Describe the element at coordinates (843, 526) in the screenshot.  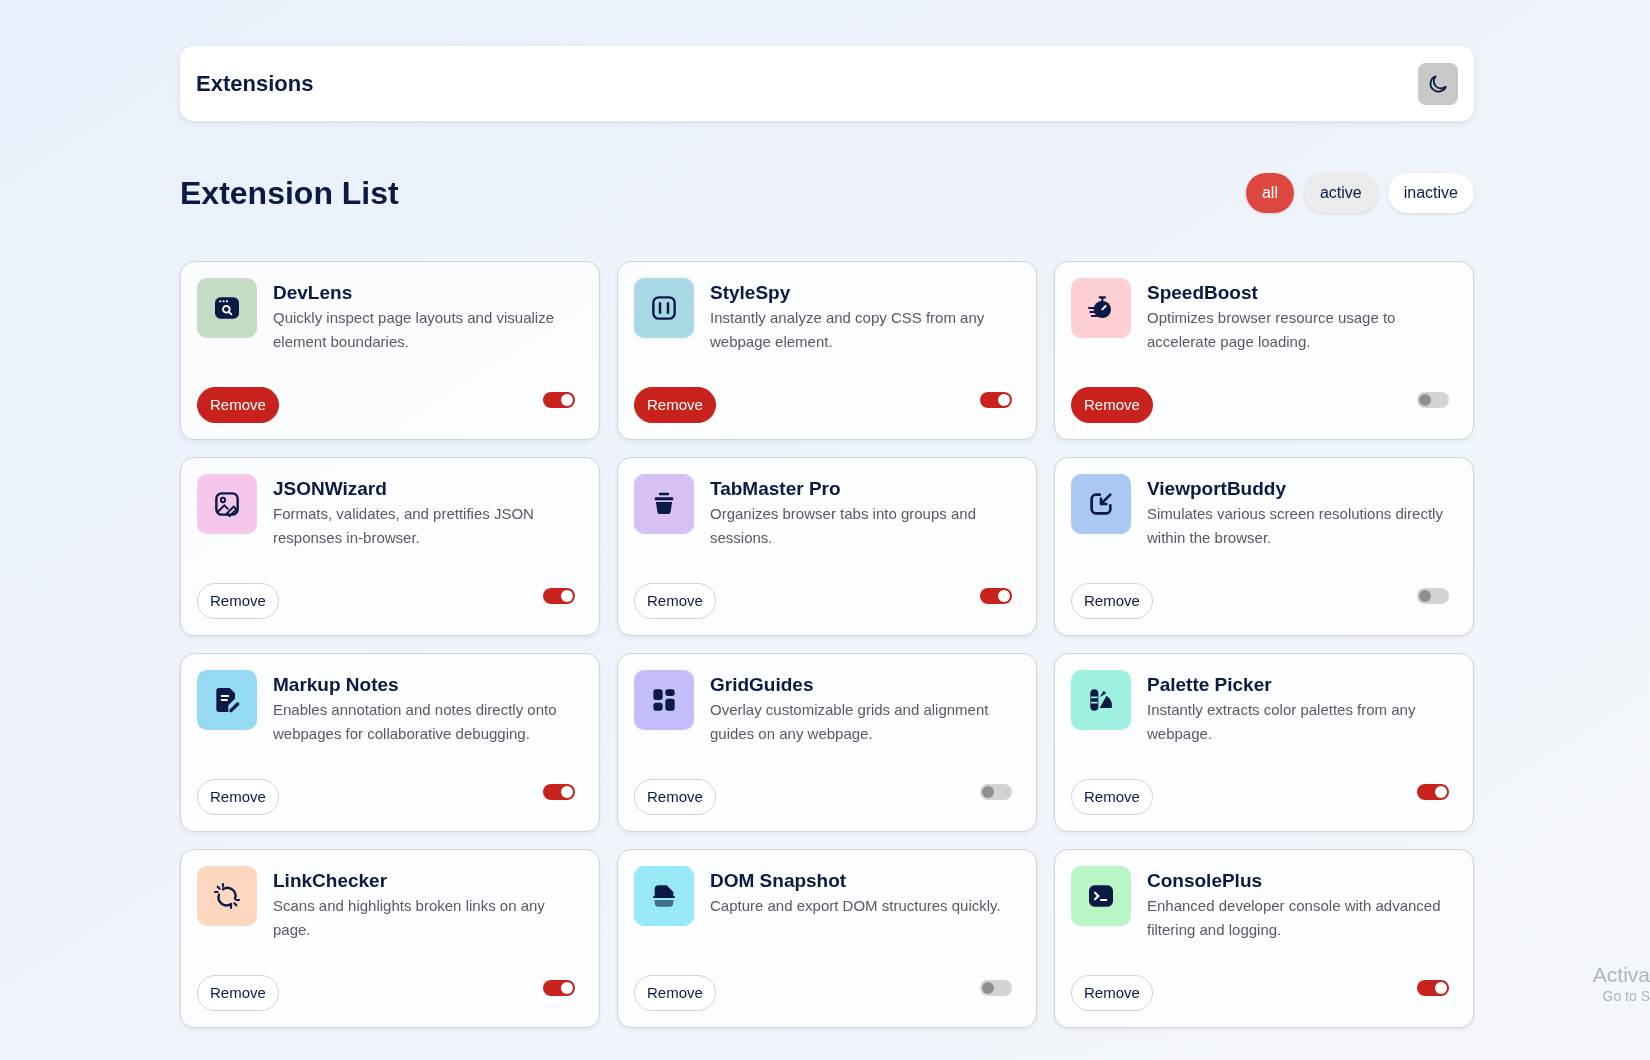
I see `extension-description: Organizes browser tabs into groups and sessions.` at that location.